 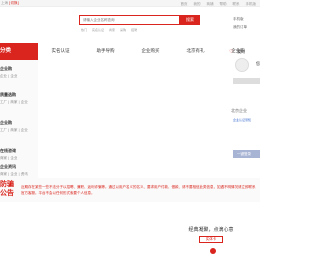 What do you see at coordinates (210, 4) in the screenshot?
I see `top-link-shop: 商铺` at bounding box center [210, 4].